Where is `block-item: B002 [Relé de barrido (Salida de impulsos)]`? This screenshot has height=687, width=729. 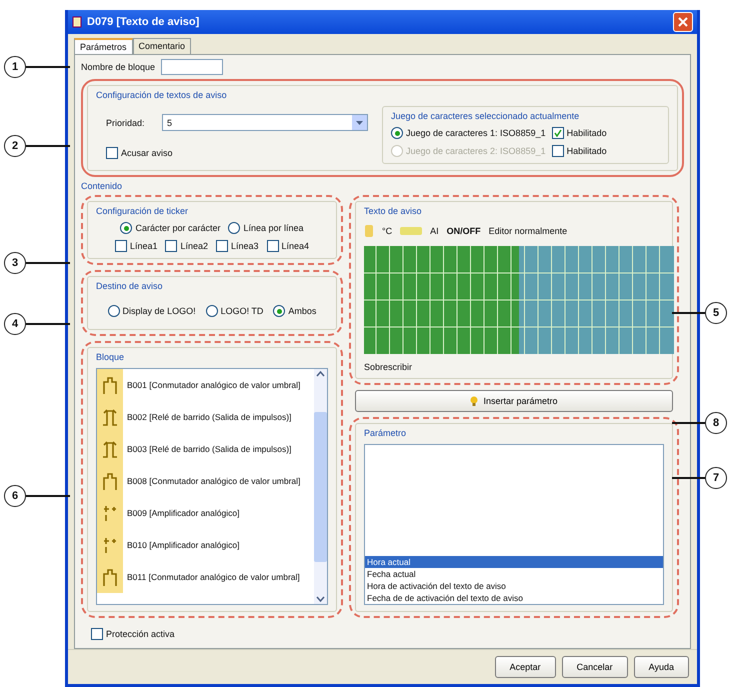 block-item: B002 [Relé de barrido (Salida de impulsos)] is located at coordinates (209, 417).